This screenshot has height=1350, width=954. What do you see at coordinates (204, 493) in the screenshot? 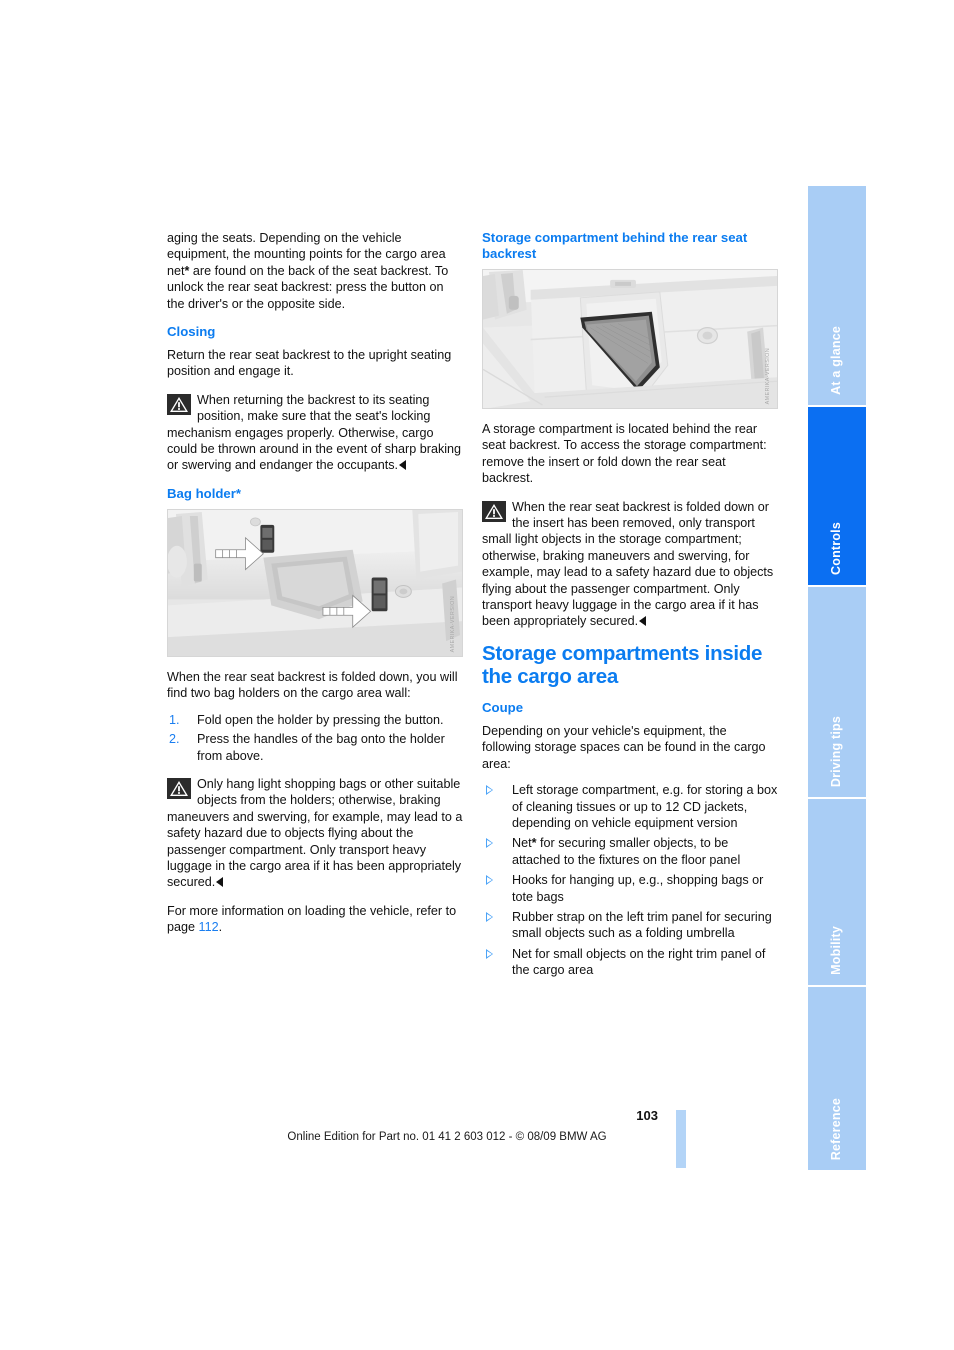
I see `heading-bag-holder: Bag holder*` at bounding box center [204, 493].